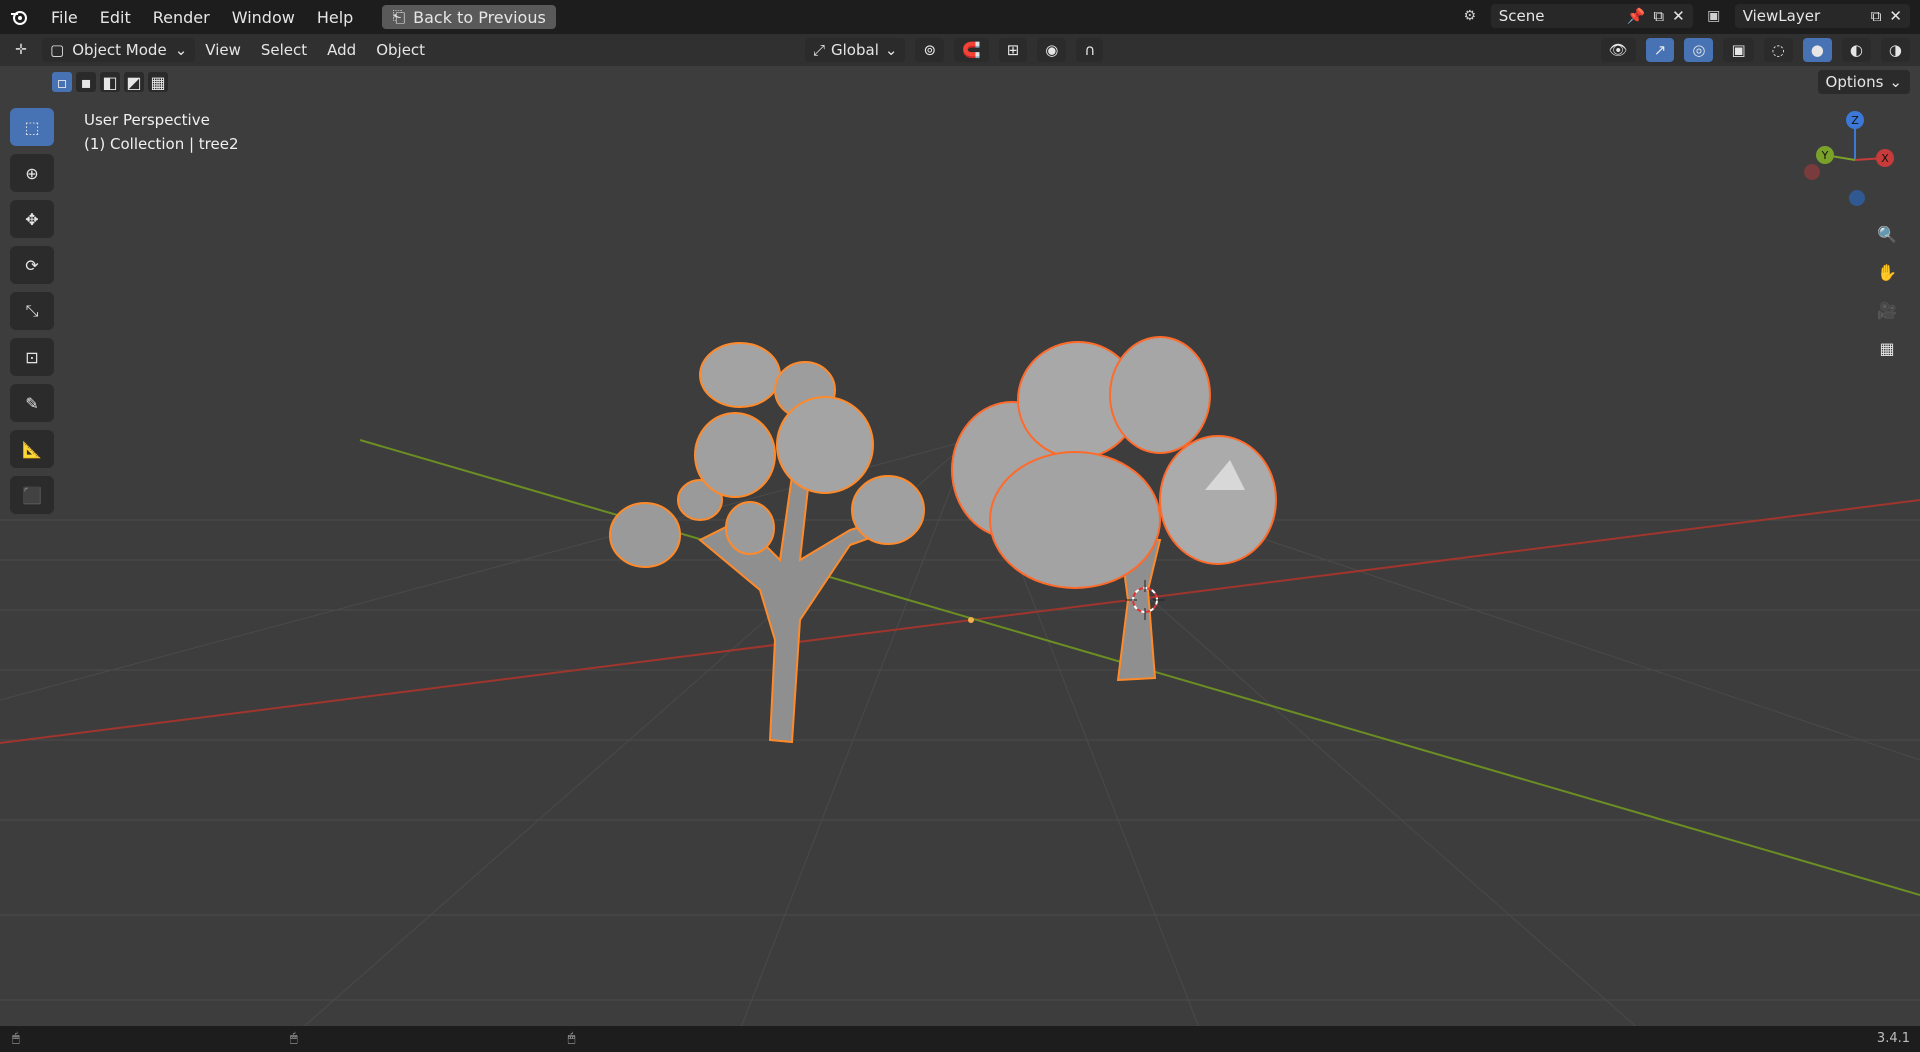 The image size is (1920, 1052). I want to click on pivot-point-dropdown: ⊚, so click(930, 50).